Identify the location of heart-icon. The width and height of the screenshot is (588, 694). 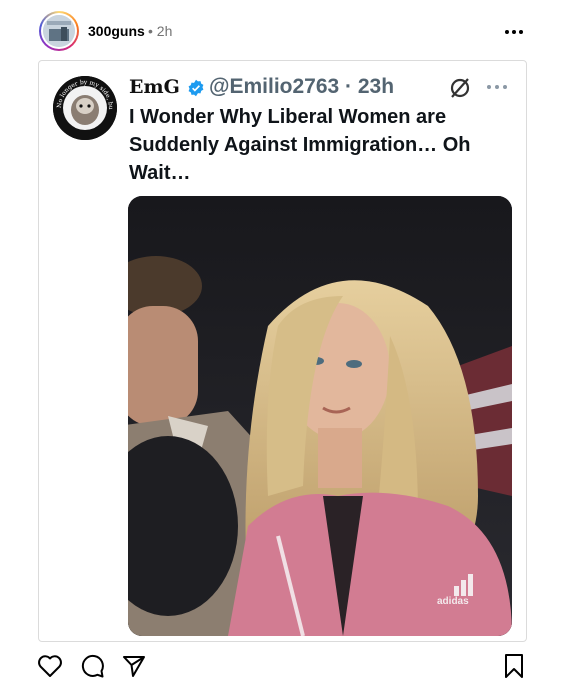
(50, 668).